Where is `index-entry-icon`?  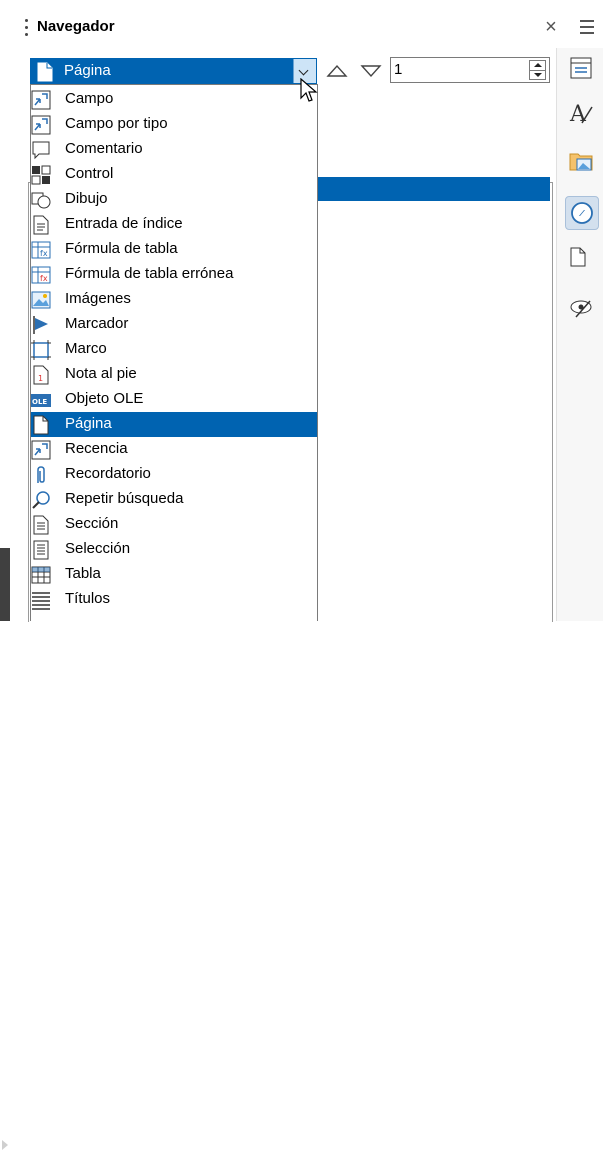 index-entry-icon is located at coordinates (41, 225).